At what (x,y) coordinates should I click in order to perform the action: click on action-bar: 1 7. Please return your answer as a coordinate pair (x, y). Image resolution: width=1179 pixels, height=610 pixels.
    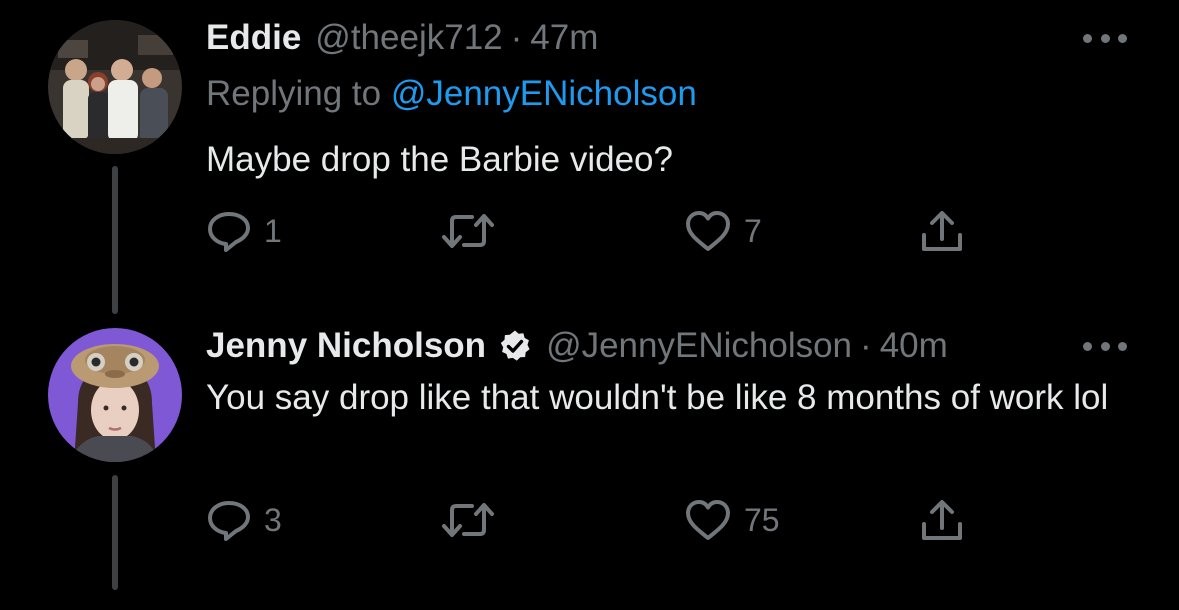
    Looking at the image, I should click on (586, 231).